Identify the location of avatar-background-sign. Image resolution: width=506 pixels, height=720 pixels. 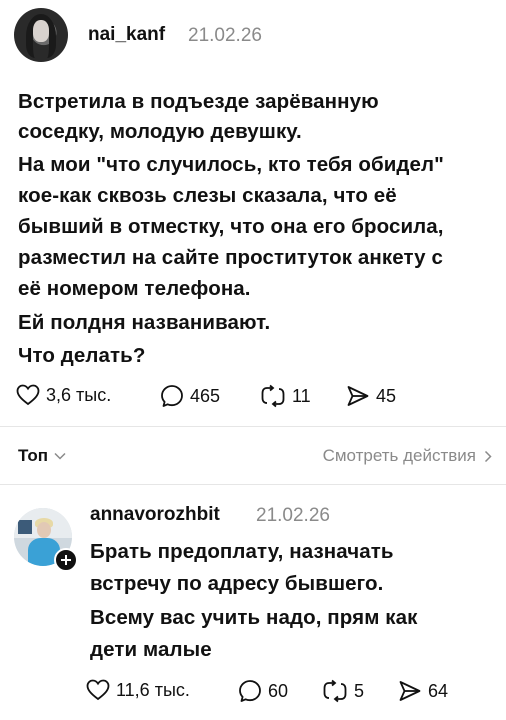
(25, 527).